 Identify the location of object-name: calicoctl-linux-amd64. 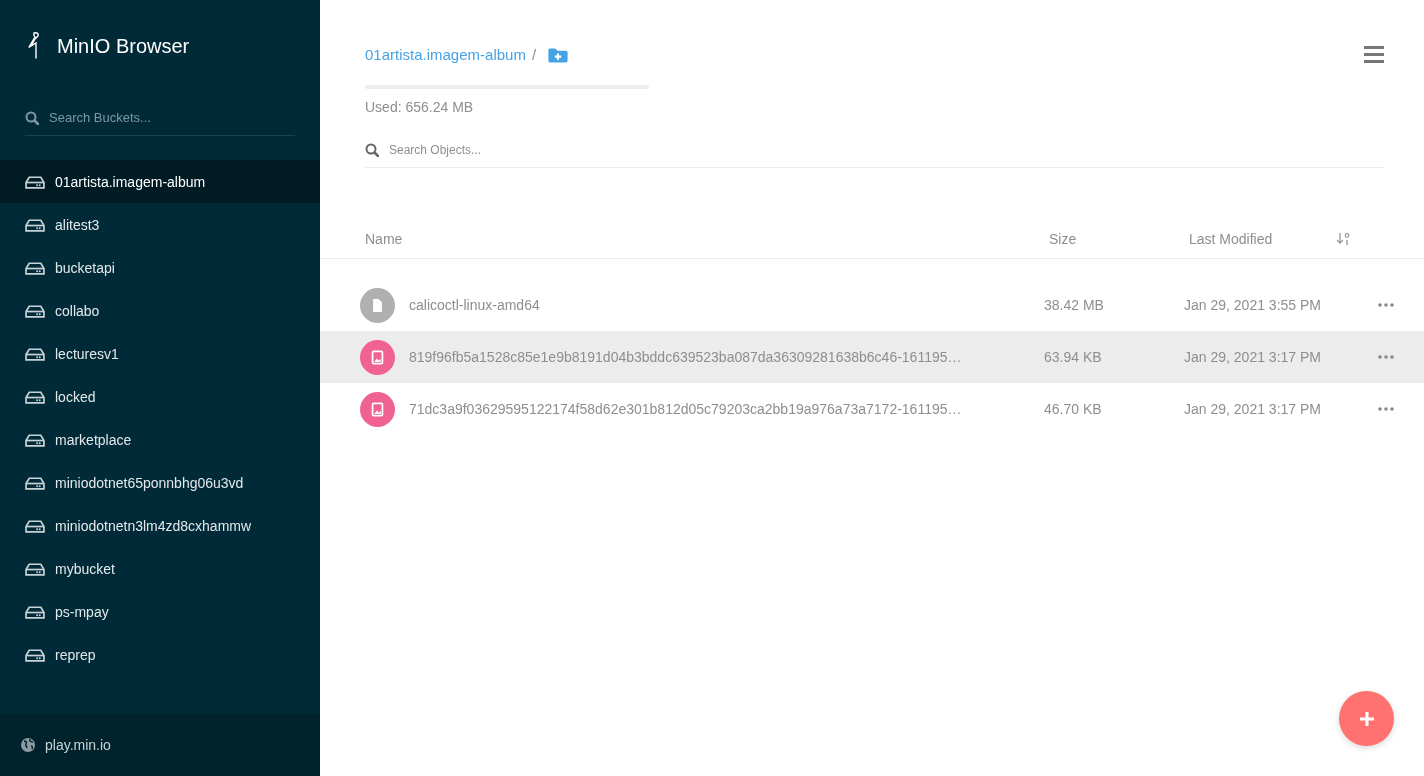
(474, 305).